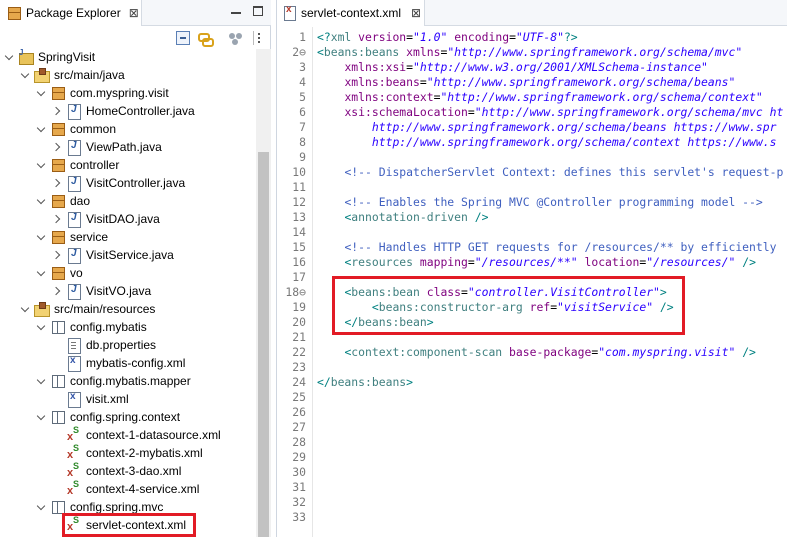 The image size is (787, 537). I want to click on line-number: 14, so click(299, 232).